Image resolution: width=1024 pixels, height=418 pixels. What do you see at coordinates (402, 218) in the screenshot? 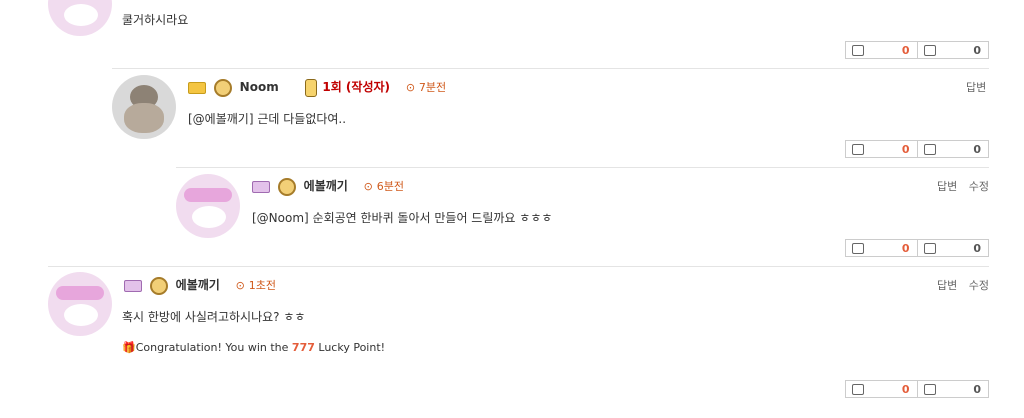
I see `comment-text: [@Noom] 순회공연 한바퀴 돌아서 만들어 드릴까요 ㅎㅎㅎ` at bounding box center [402, 218].